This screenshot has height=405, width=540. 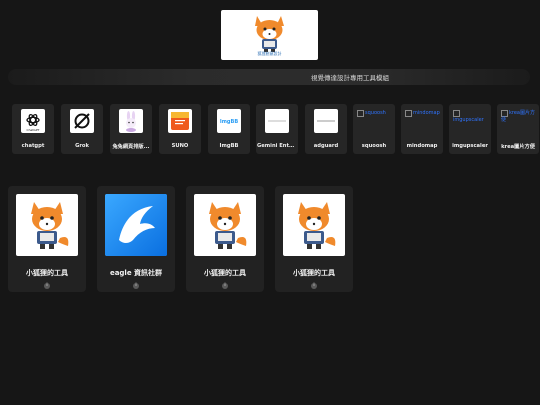 I want to click on gemini-icon, so click(x=277, y=121).